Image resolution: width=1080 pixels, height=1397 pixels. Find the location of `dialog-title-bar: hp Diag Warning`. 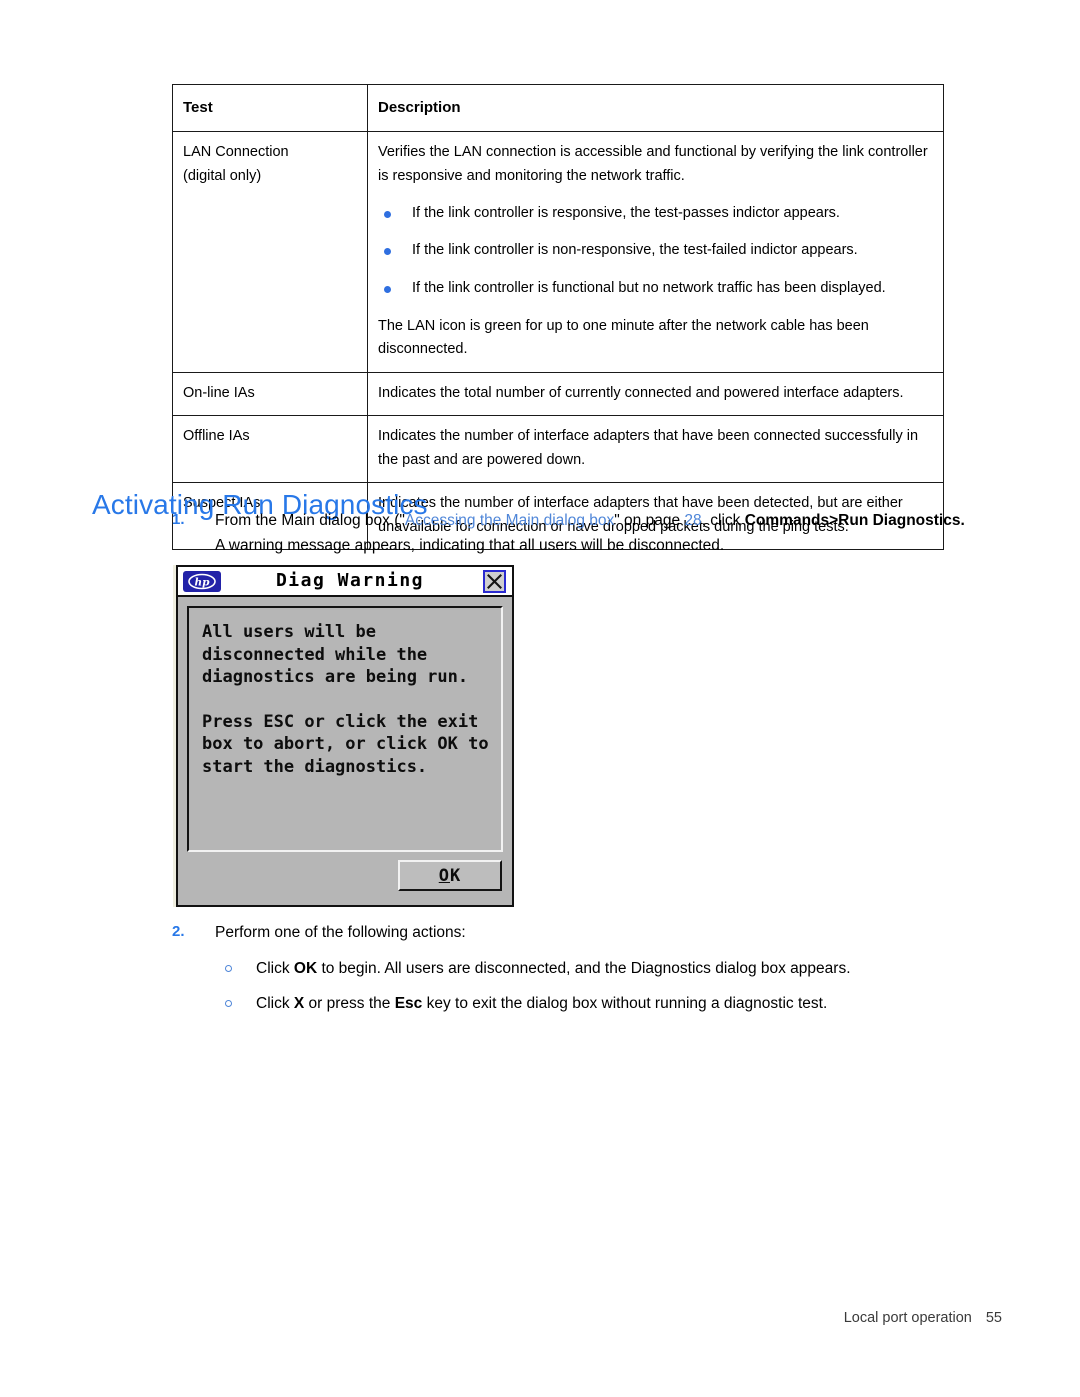

dialog-title-bar: hp Diag Warning is located at coordinates (345, 582).